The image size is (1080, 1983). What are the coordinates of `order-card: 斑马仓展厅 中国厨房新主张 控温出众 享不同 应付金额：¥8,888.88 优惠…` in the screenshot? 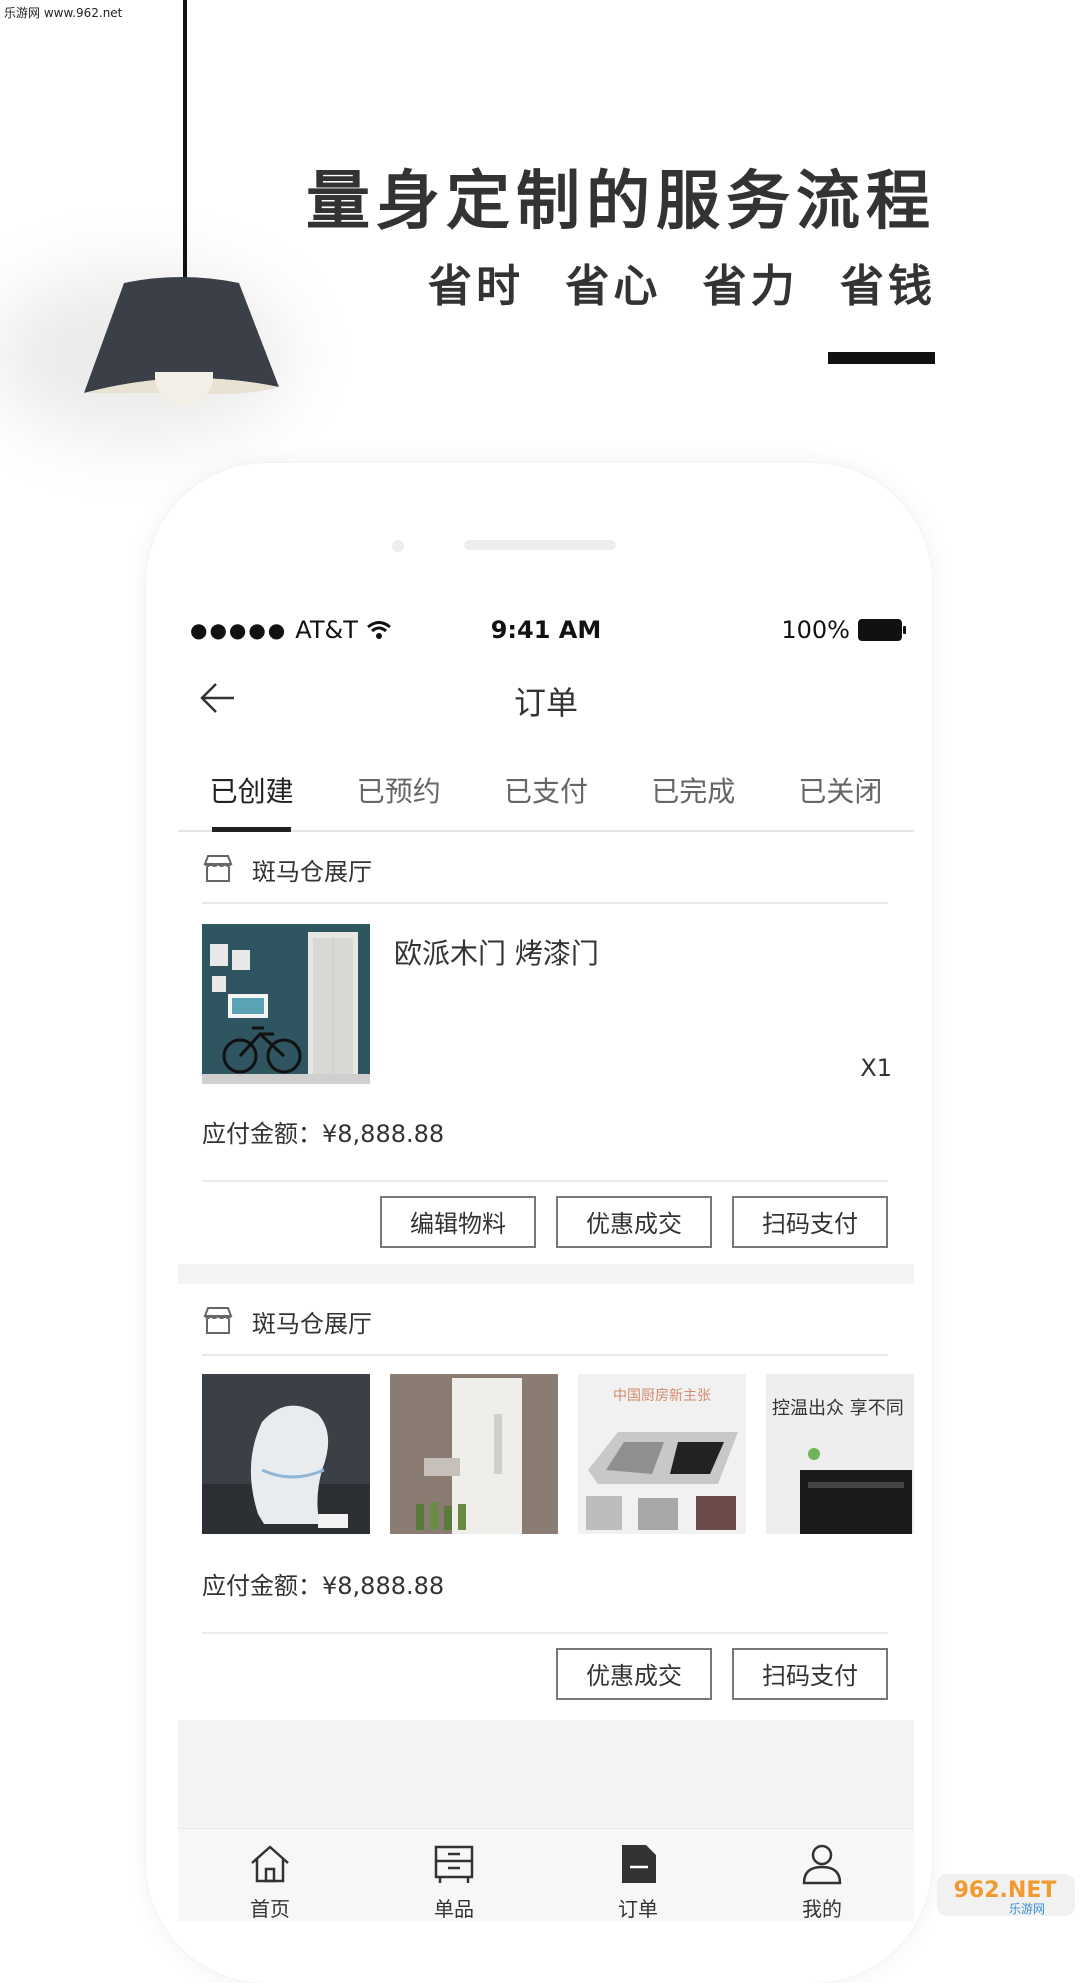 It's located at (546, 1497).